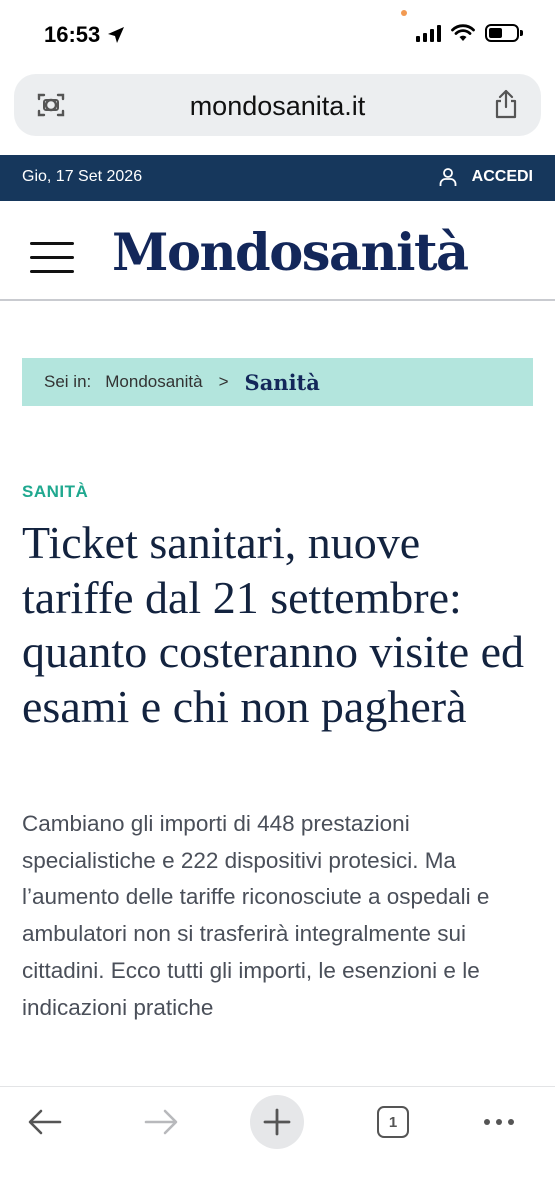 This screenshot has height=1200, width=555. I want to click on menu-icon, so click(52, 257).